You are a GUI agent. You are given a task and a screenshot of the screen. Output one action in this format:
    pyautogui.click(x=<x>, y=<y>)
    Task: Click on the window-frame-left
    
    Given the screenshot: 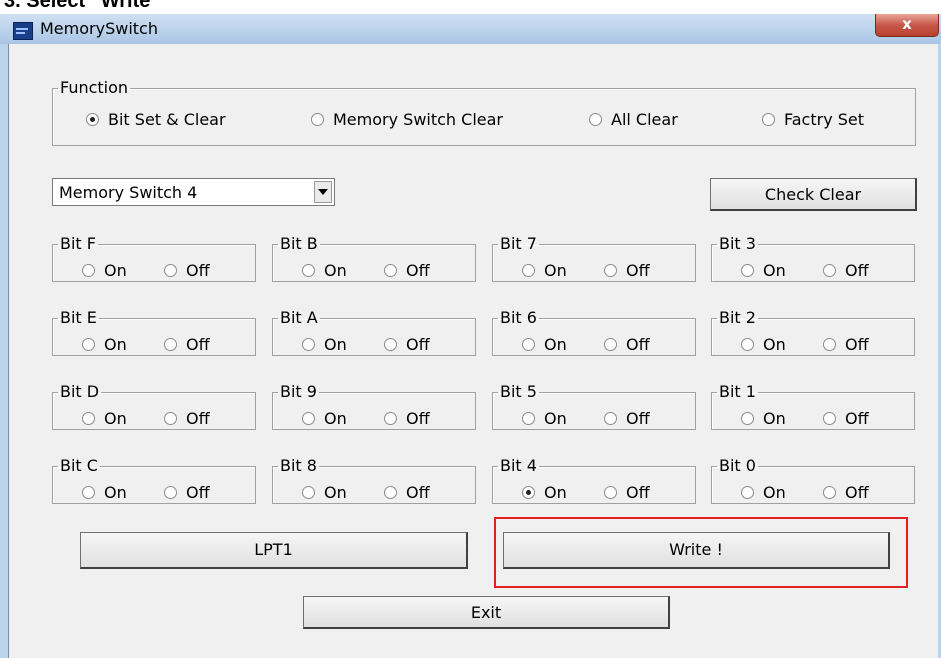 What is the action you would take?
    pyautogui.click(x=4, y=351)
    